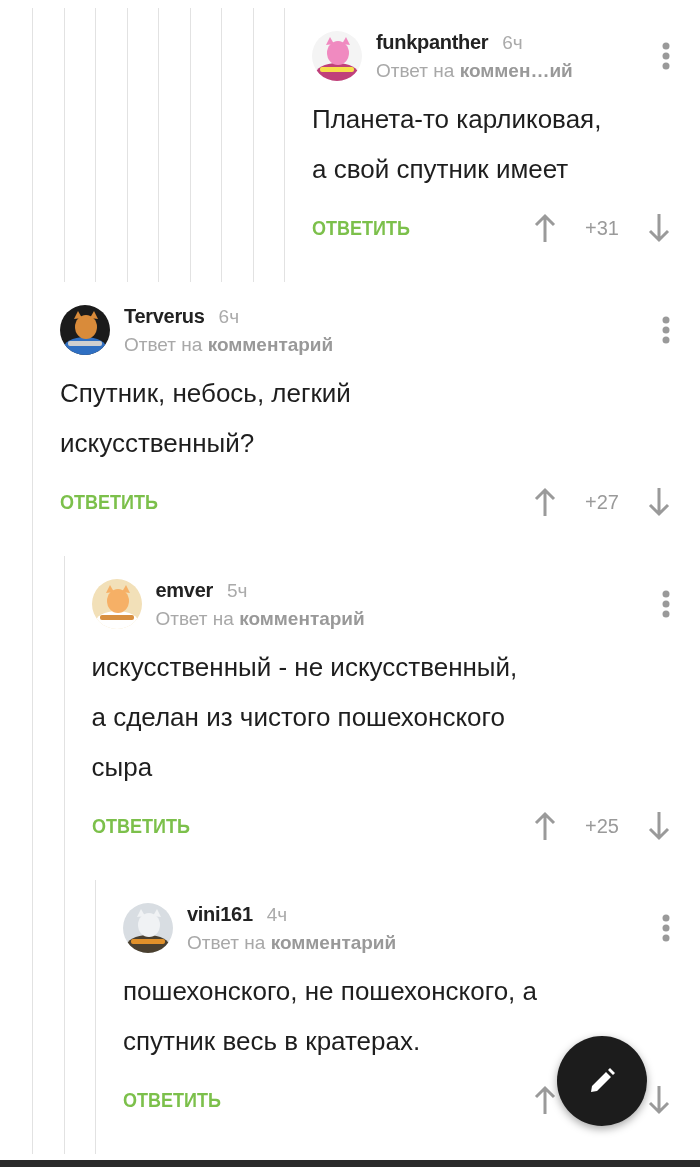  Describe the element at coordinates (220, 914) in the screenshot. I see `author-name: vini161` at that location.